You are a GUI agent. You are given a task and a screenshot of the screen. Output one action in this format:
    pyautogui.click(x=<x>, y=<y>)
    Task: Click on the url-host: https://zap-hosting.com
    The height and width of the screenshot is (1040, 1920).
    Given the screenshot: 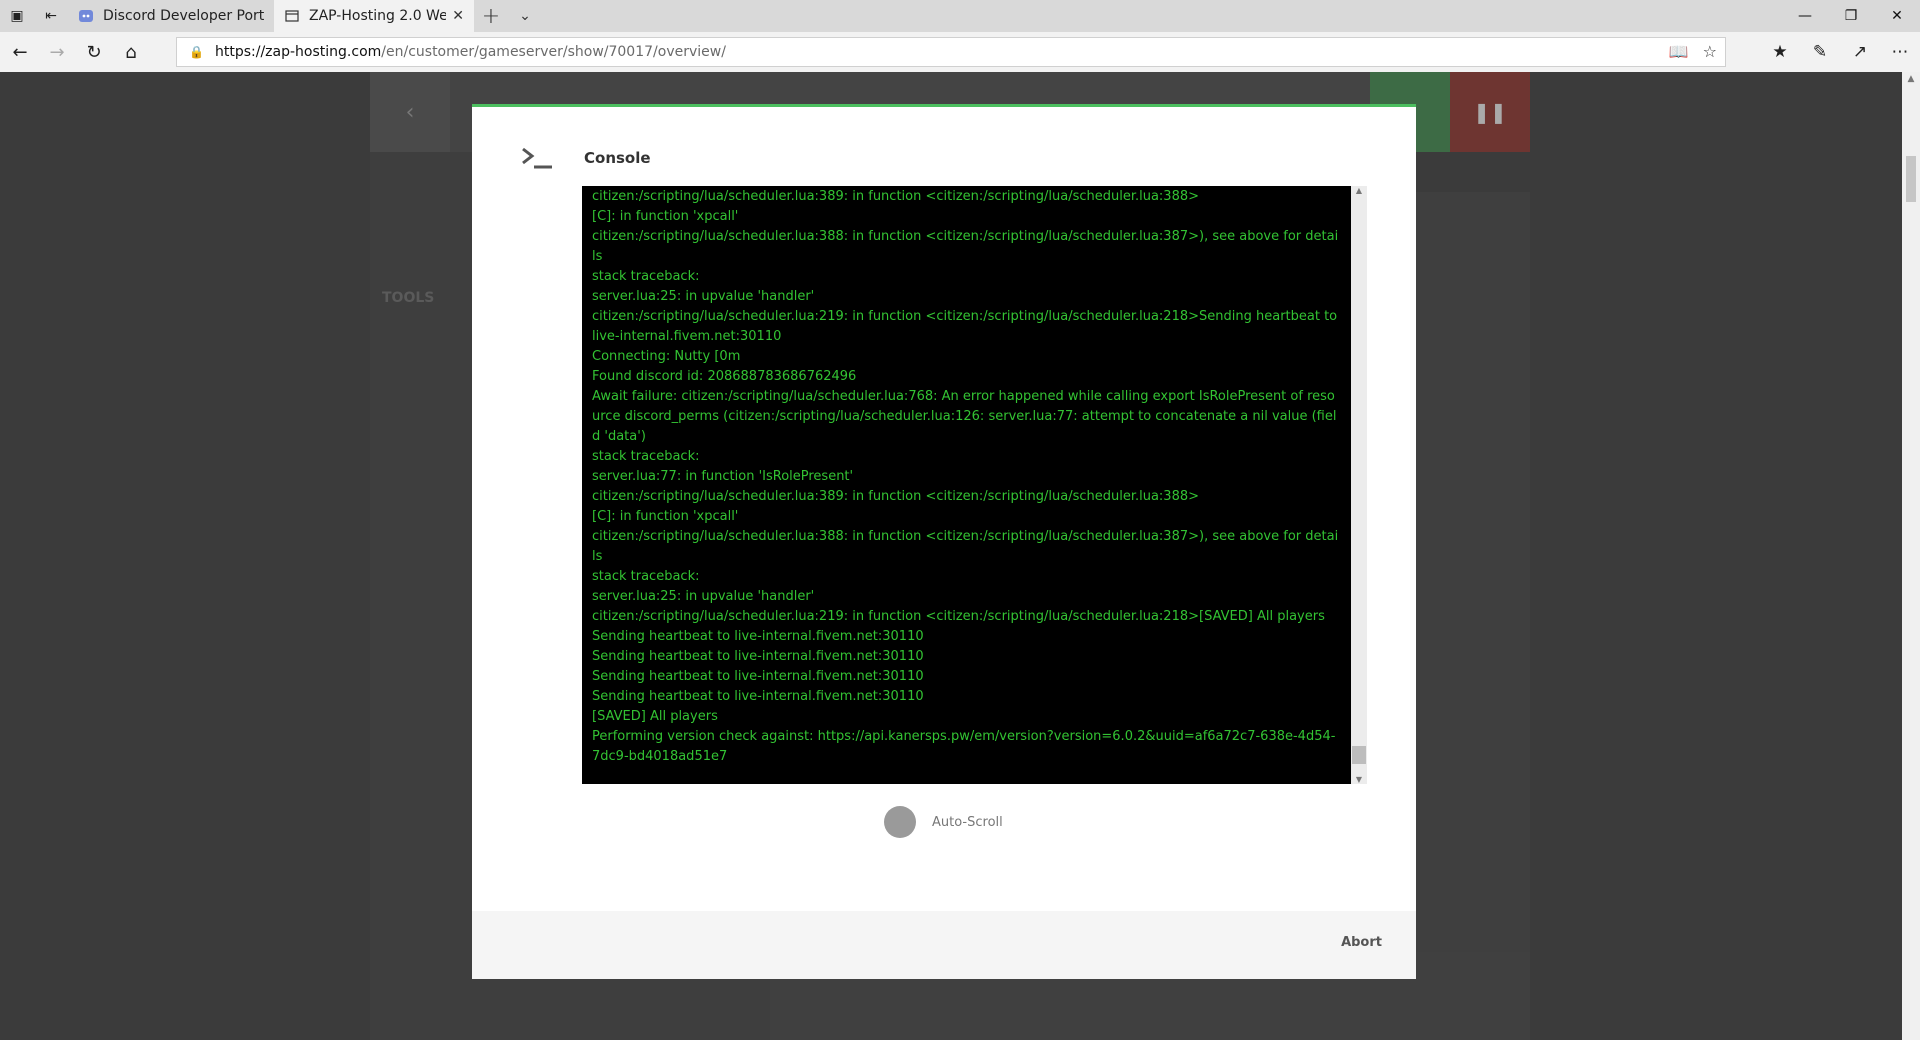 What is the action you would take?
    pyautogui.click(x=298, y=52)
    